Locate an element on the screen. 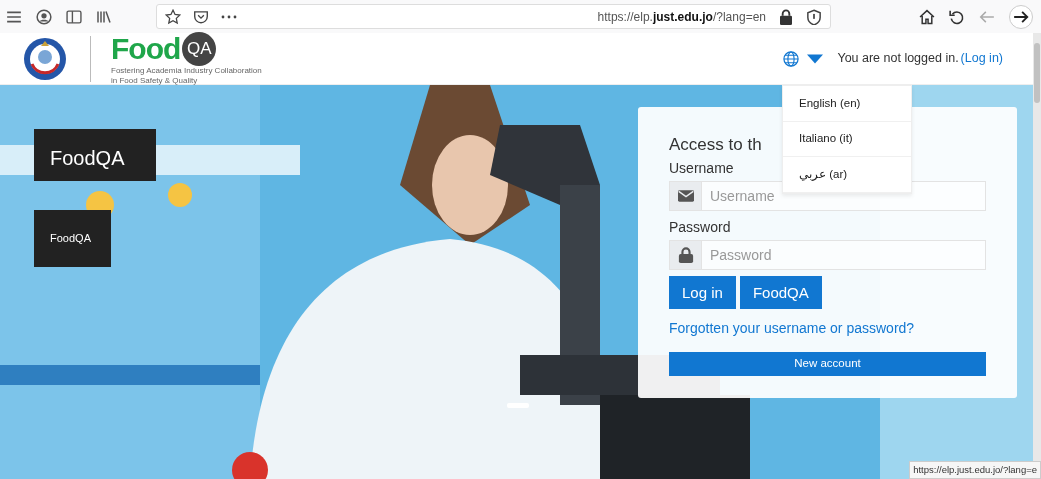 The height and width of the screenshot is (479, 1041). language-option: English (en) is located at coordinates (847, 104).